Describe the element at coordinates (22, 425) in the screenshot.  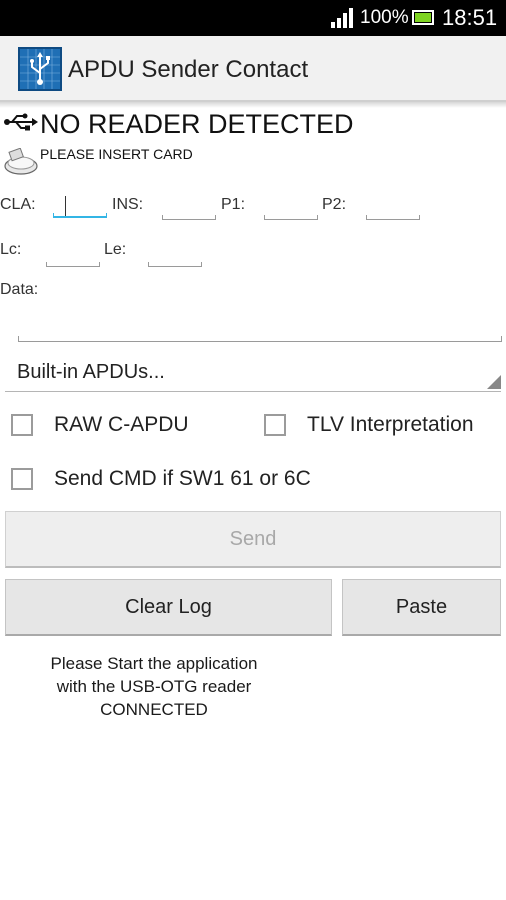
I see `raw-capdu-checkbox` at that location.